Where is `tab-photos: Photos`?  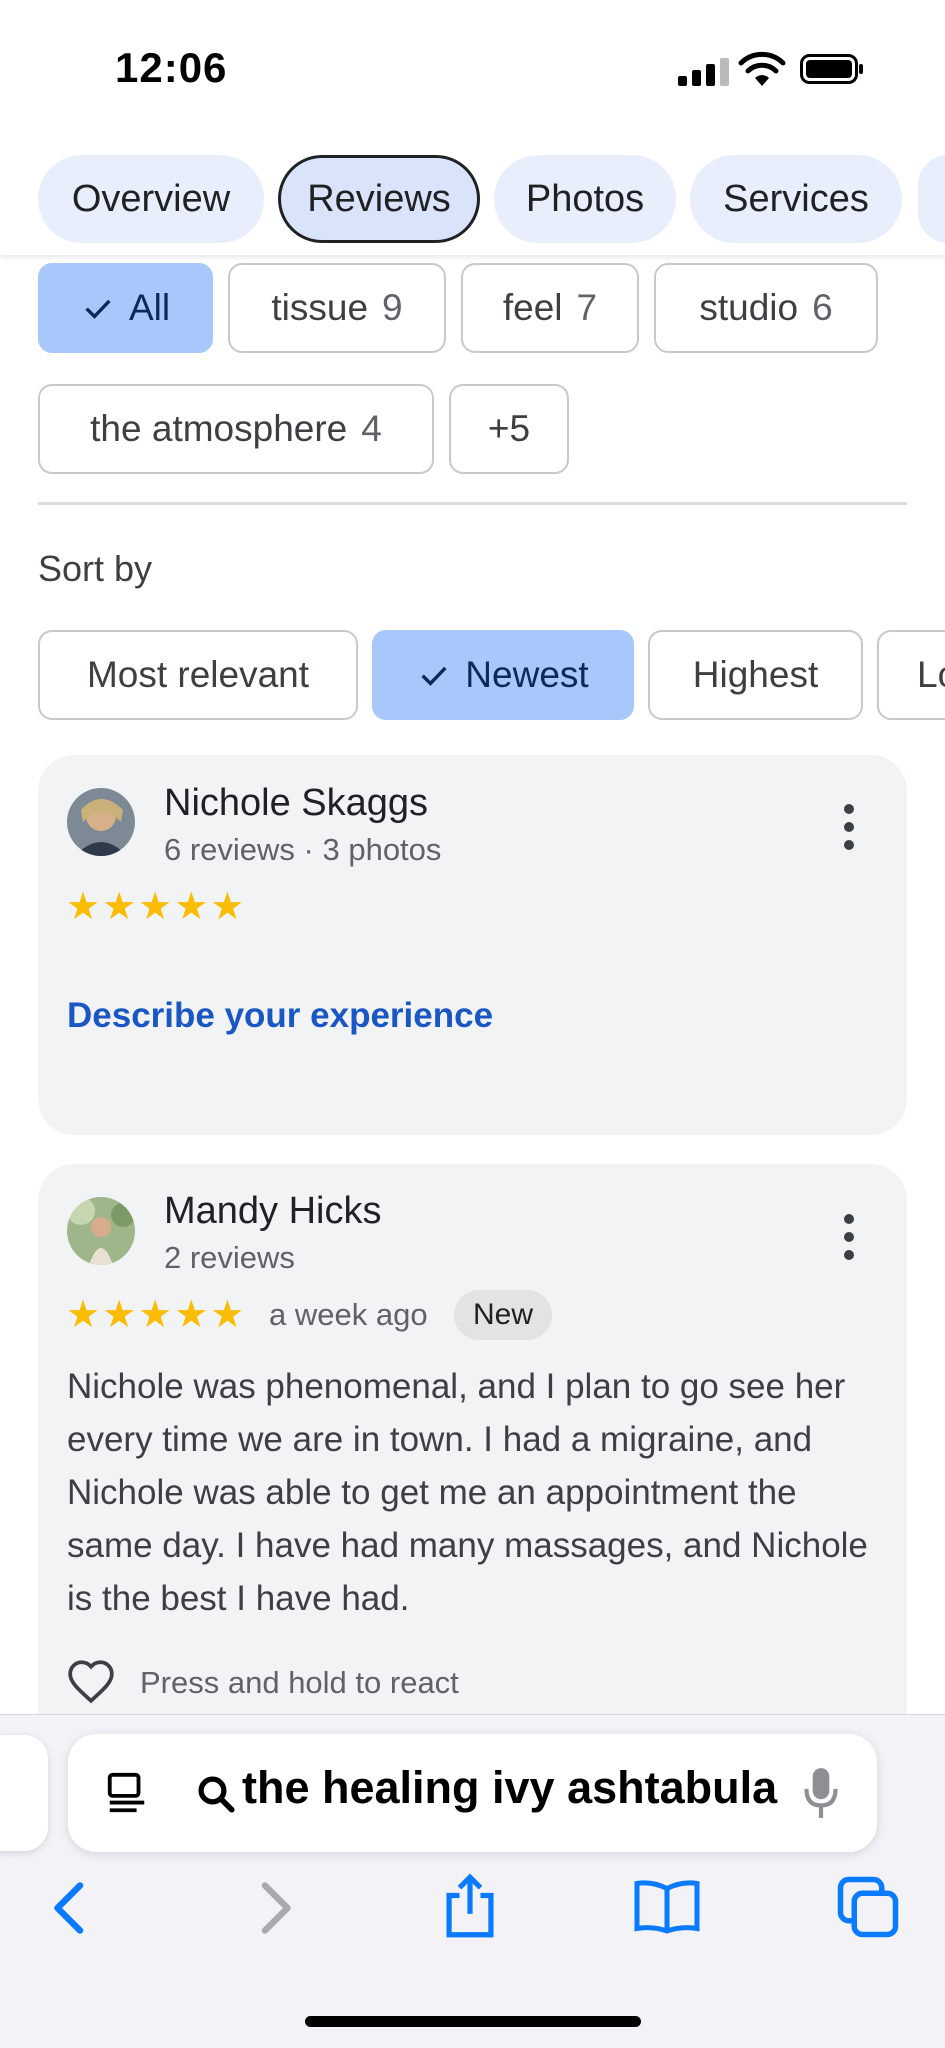 tab-photos: Photos is located at coordinates (585, 199).